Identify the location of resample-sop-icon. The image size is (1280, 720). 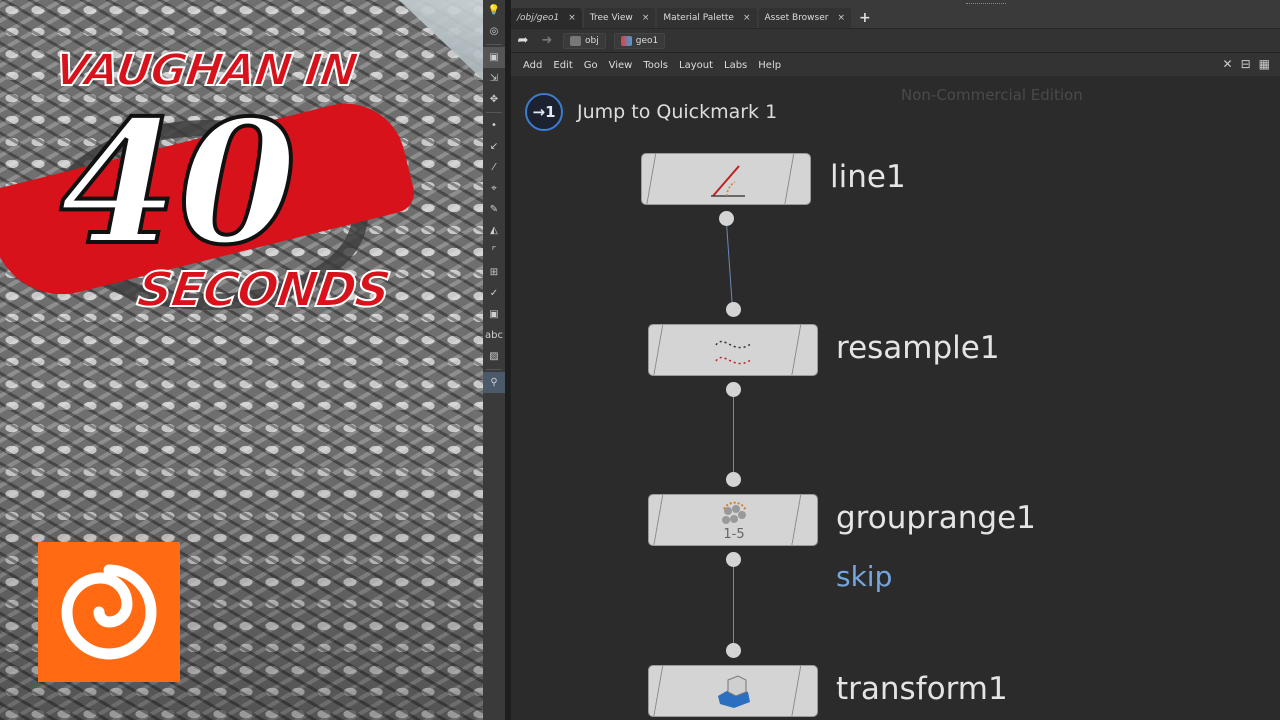
(734, 351).